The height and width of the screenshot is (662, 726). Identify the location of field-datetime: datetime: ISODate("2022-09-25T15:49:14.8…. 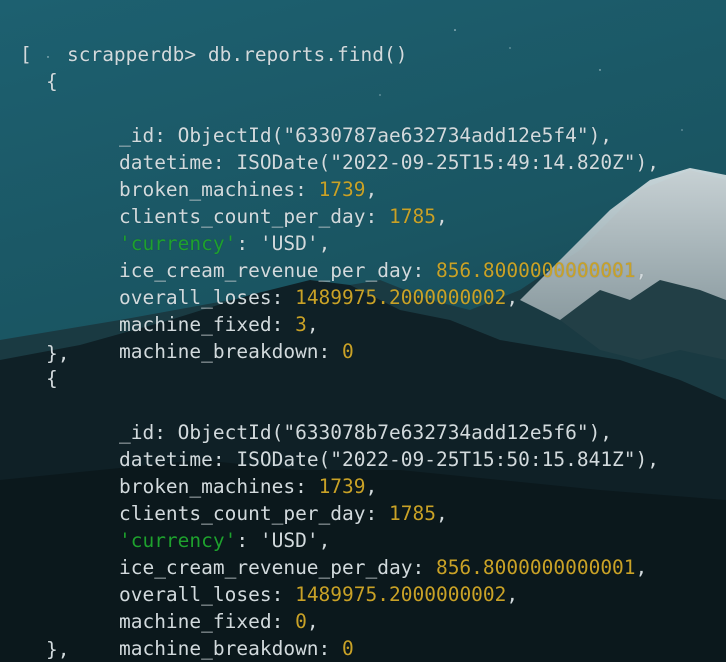
(365, 148).